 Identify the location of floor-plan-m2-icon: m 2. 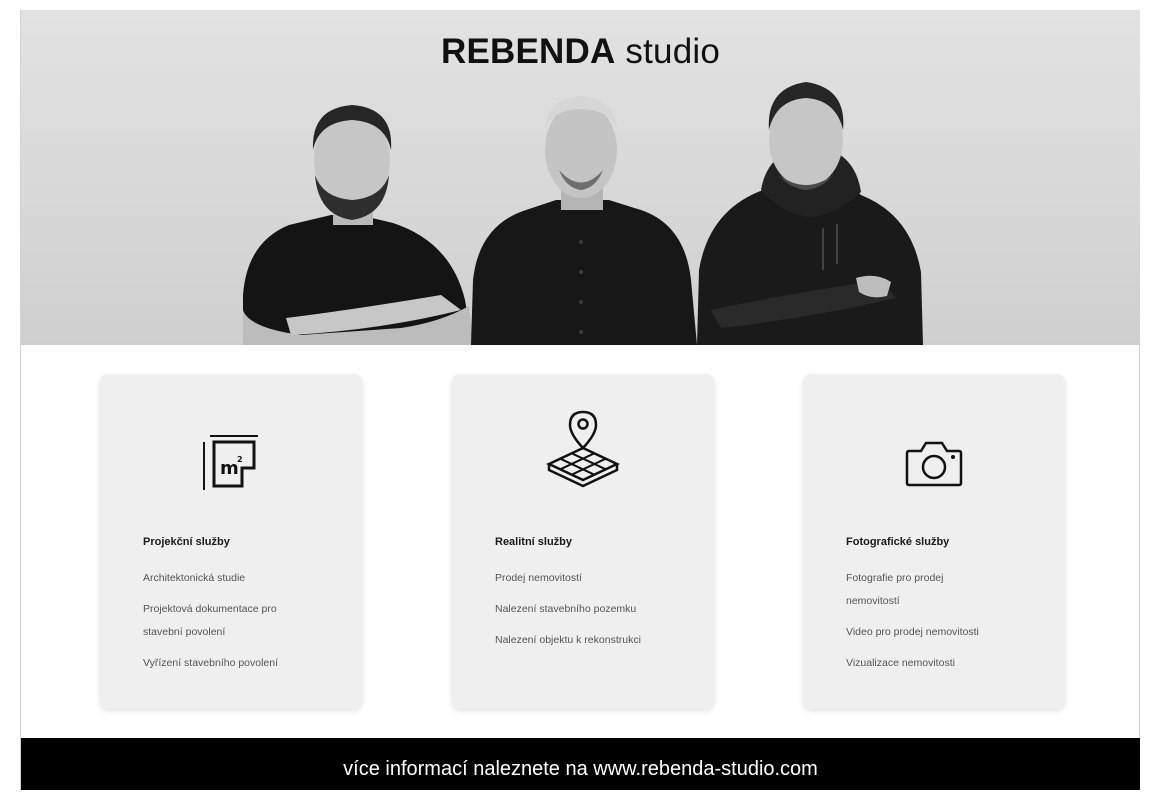
(230, 462).